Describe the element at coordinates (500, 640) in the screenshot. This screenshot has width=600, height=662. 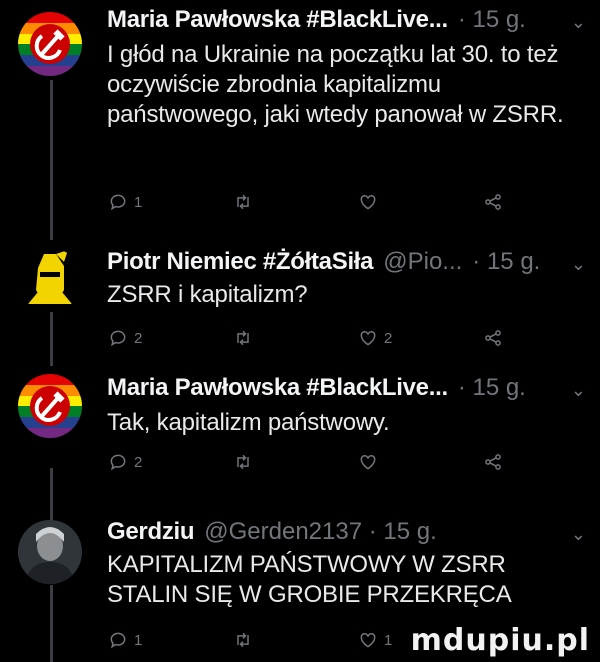
I see `watermark-logo: mdupiu.pl` at that location.